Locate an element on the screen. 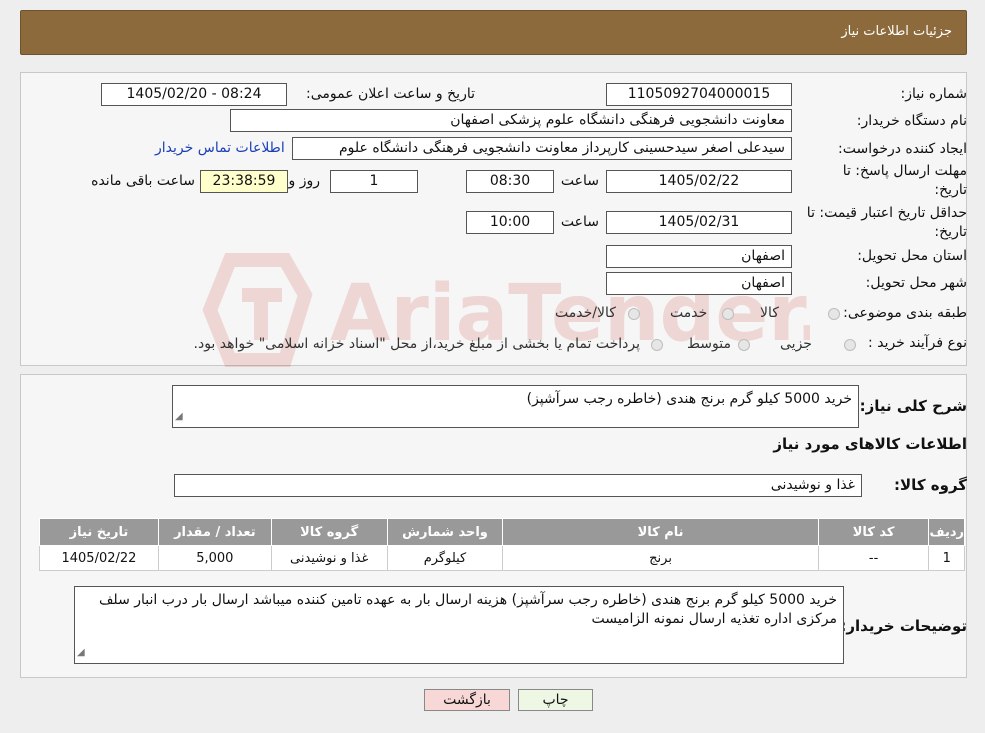  deadline-label-2: تاریخ: is located at coordinates (950, 190).